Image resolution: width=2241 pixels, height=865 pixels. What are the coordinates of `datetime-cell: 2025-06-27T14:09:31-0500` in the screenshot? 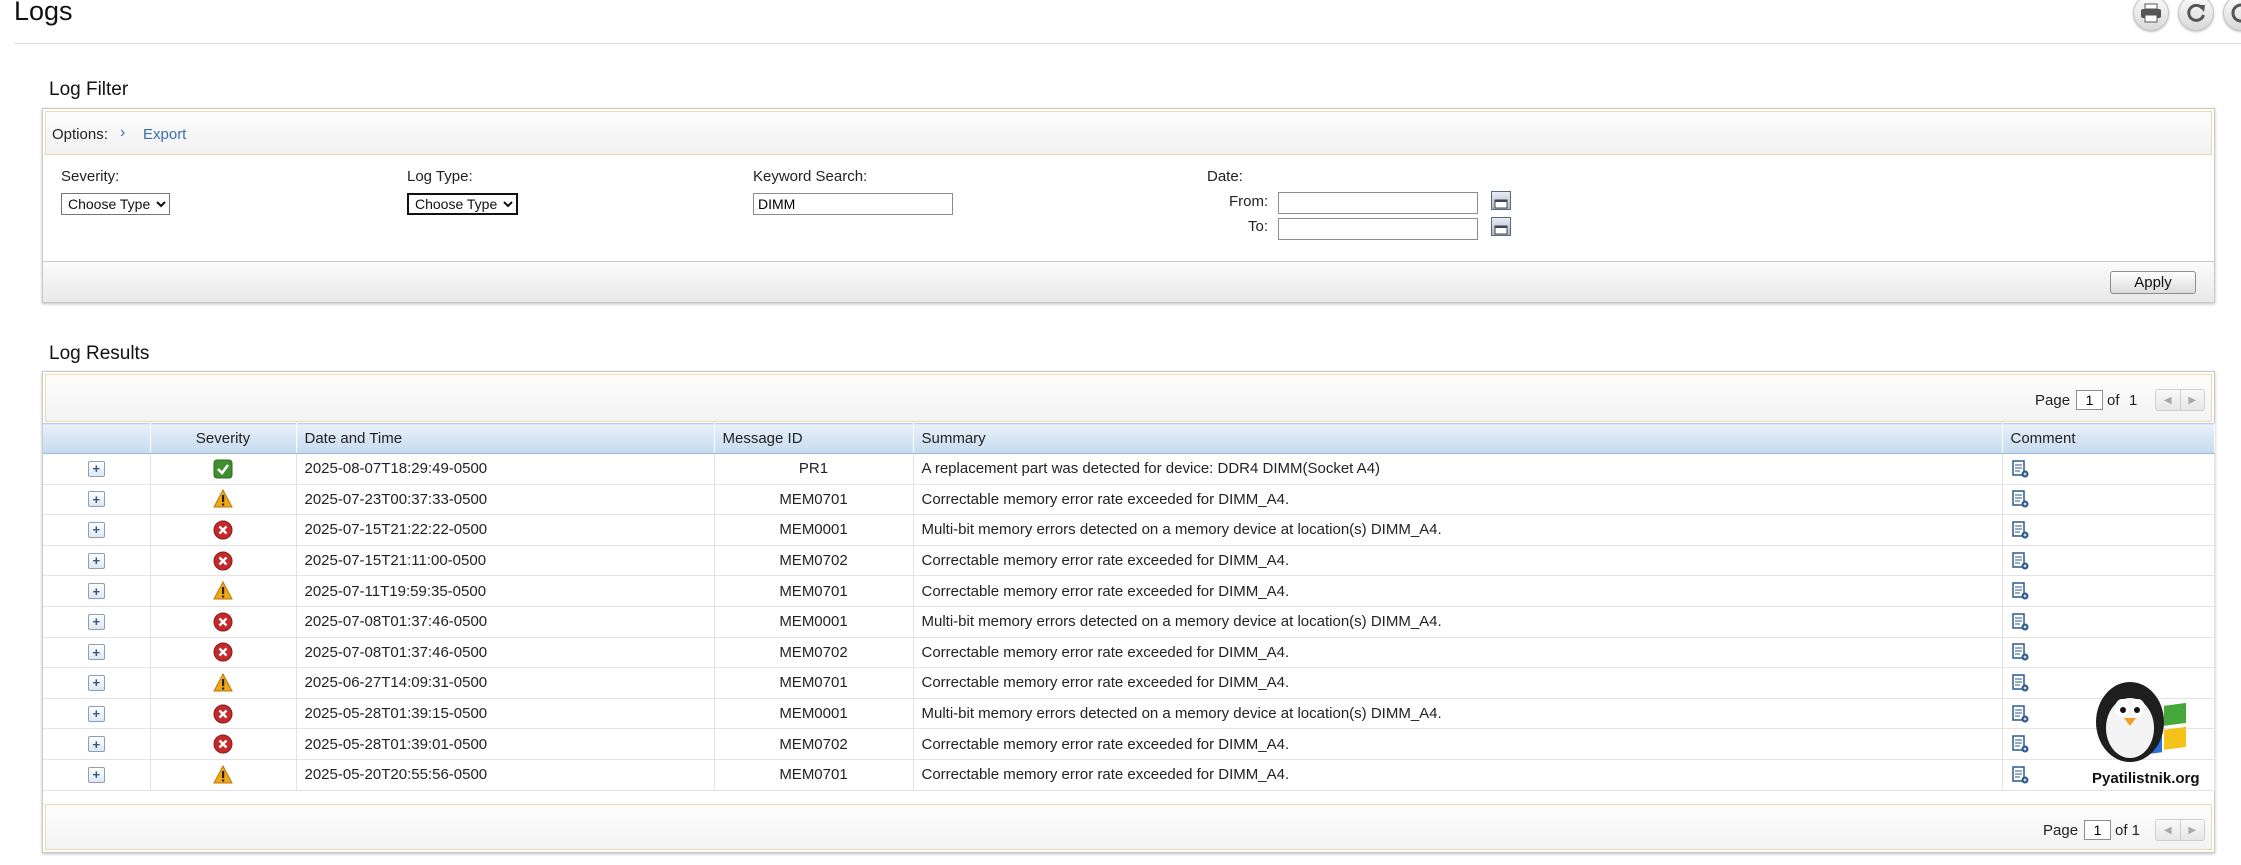 It's located at (505, 683).